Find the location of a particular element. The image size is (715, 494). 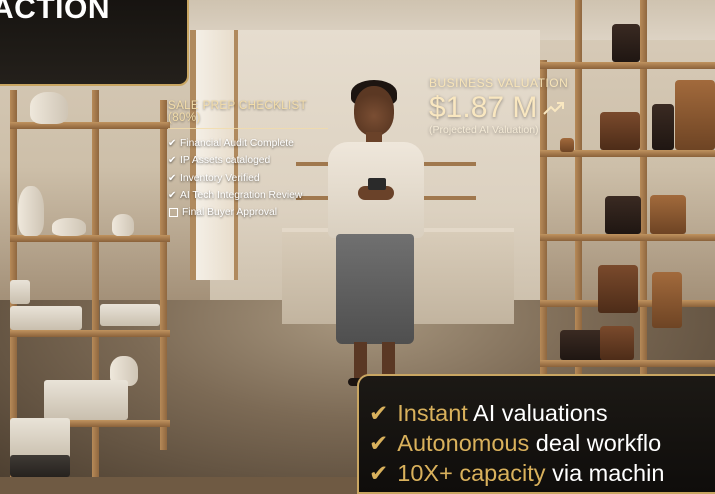

feature-highlight: Instant is located at coordinates (432, 413).